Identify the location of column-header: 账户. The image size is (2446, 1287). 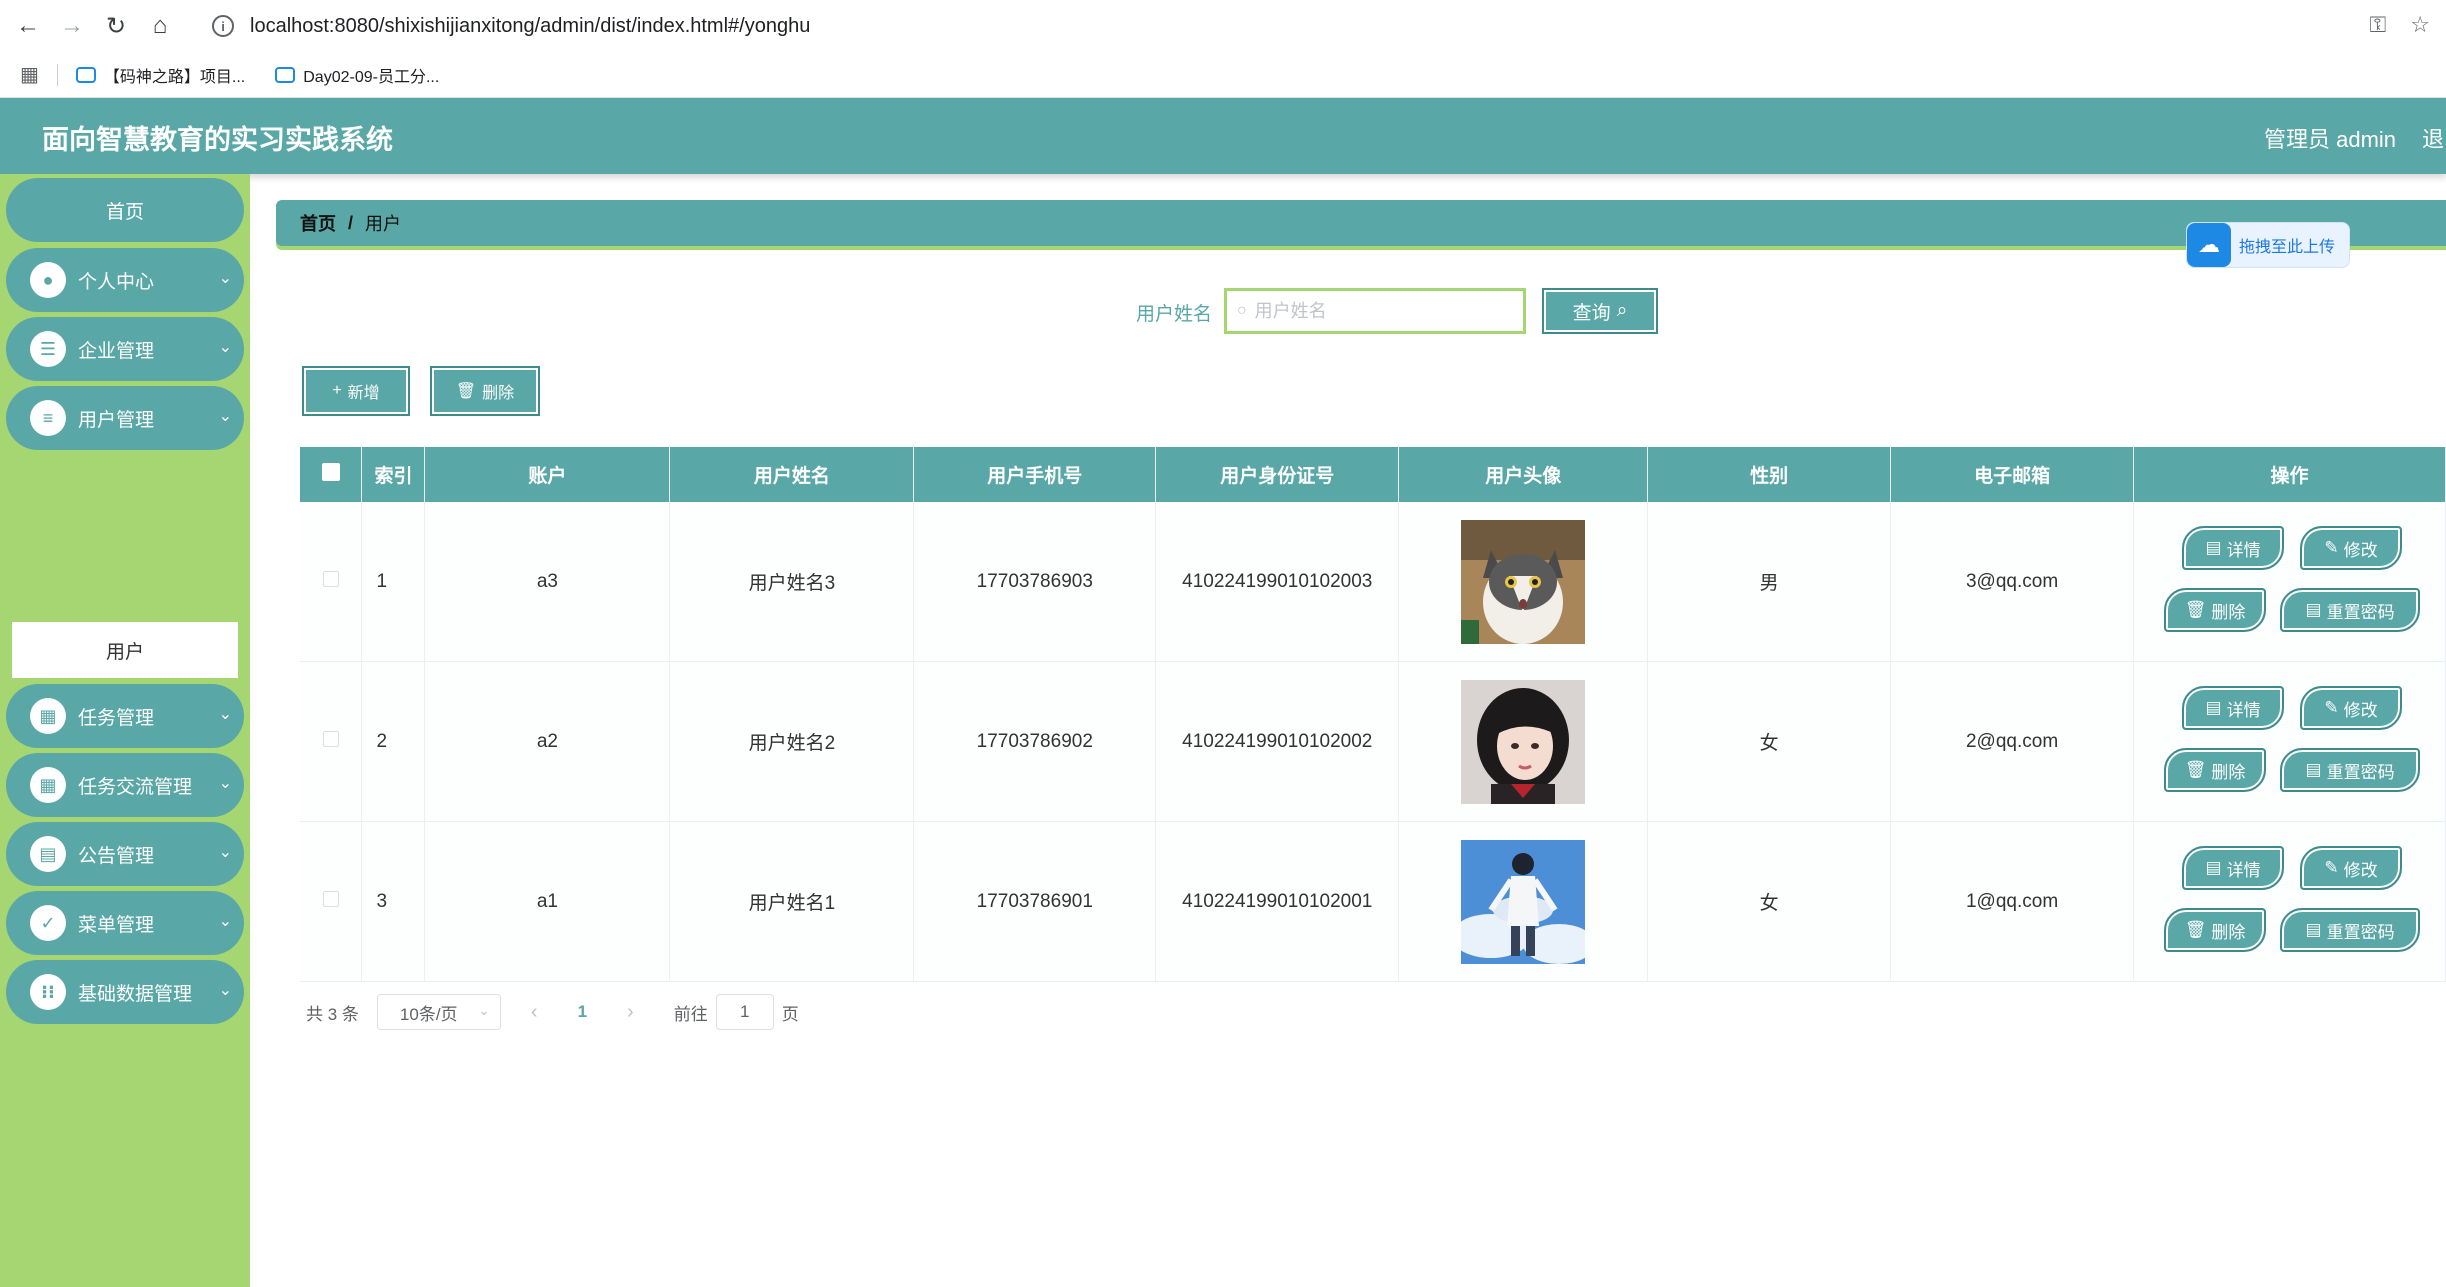
(547, 474).